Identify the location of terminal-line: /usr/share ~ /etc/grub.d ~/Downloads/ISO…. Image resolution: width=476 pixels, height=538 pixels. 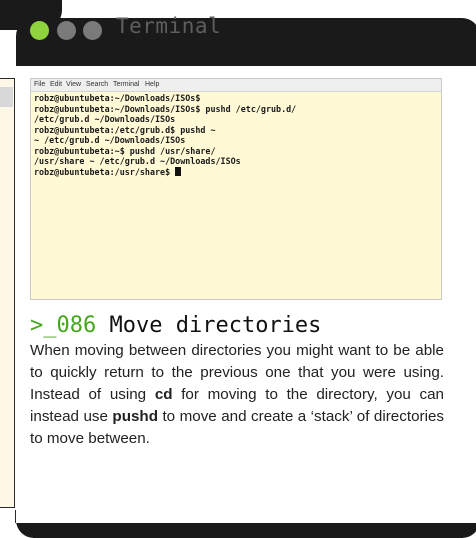
(137, 161).